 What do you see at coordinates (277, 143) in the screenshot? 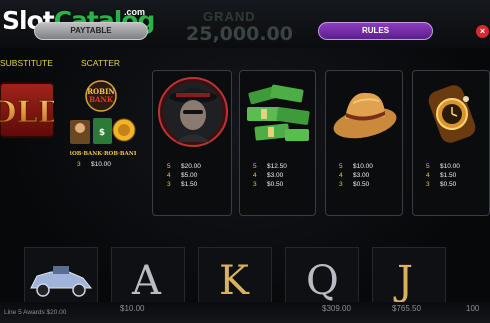
I see `symbol-card-money: 5 $12.50 4 $3.00 3 $0.50` at bounding box center [277, 143].